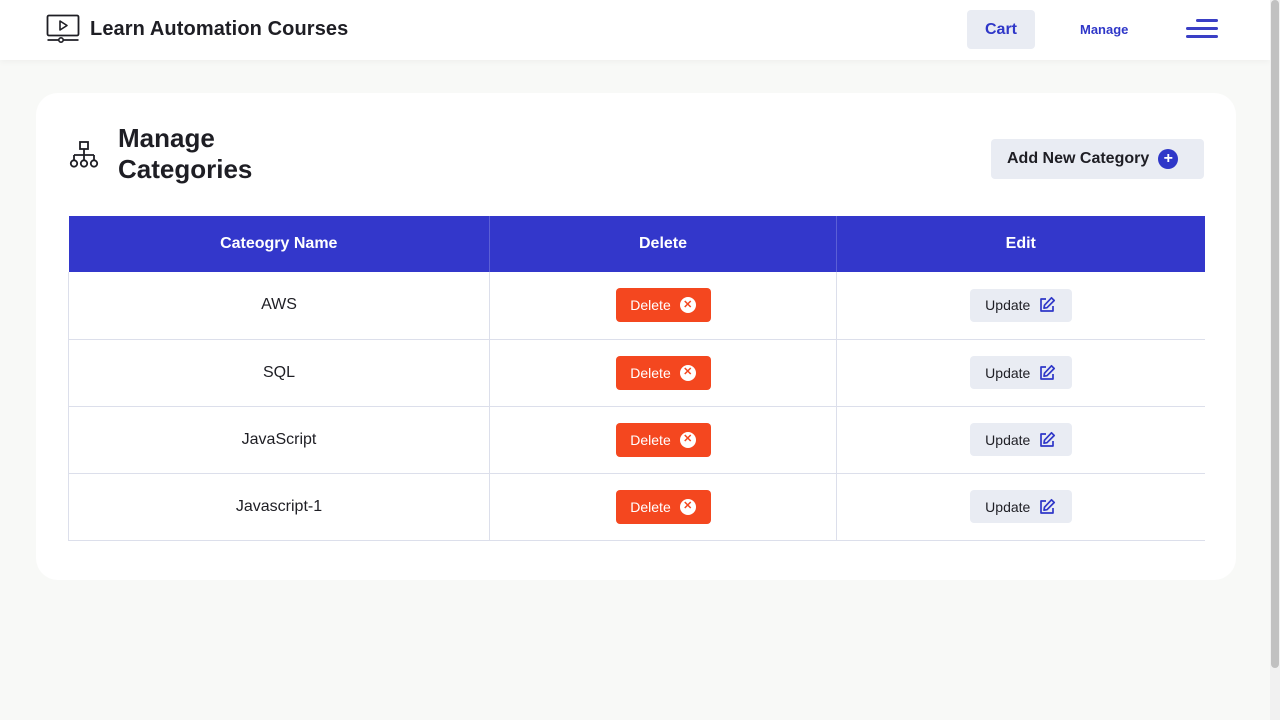 This screenshot has width=1280, height=720. I want to click on page-scrollbar, so click(1275, 360).